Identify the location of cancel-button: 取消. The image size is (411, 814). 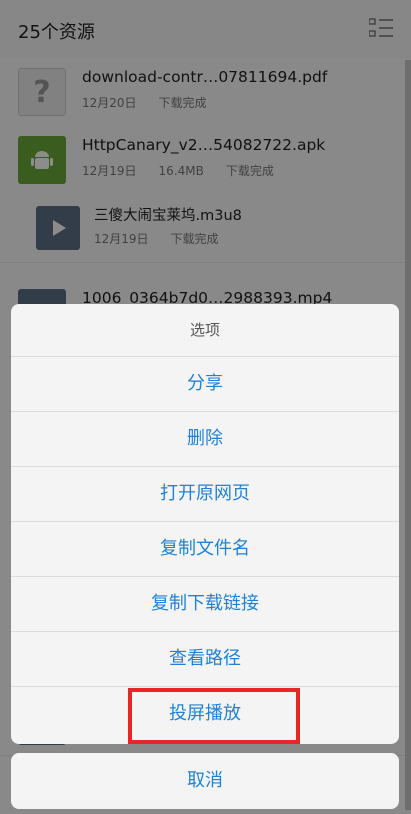
(205, 781).